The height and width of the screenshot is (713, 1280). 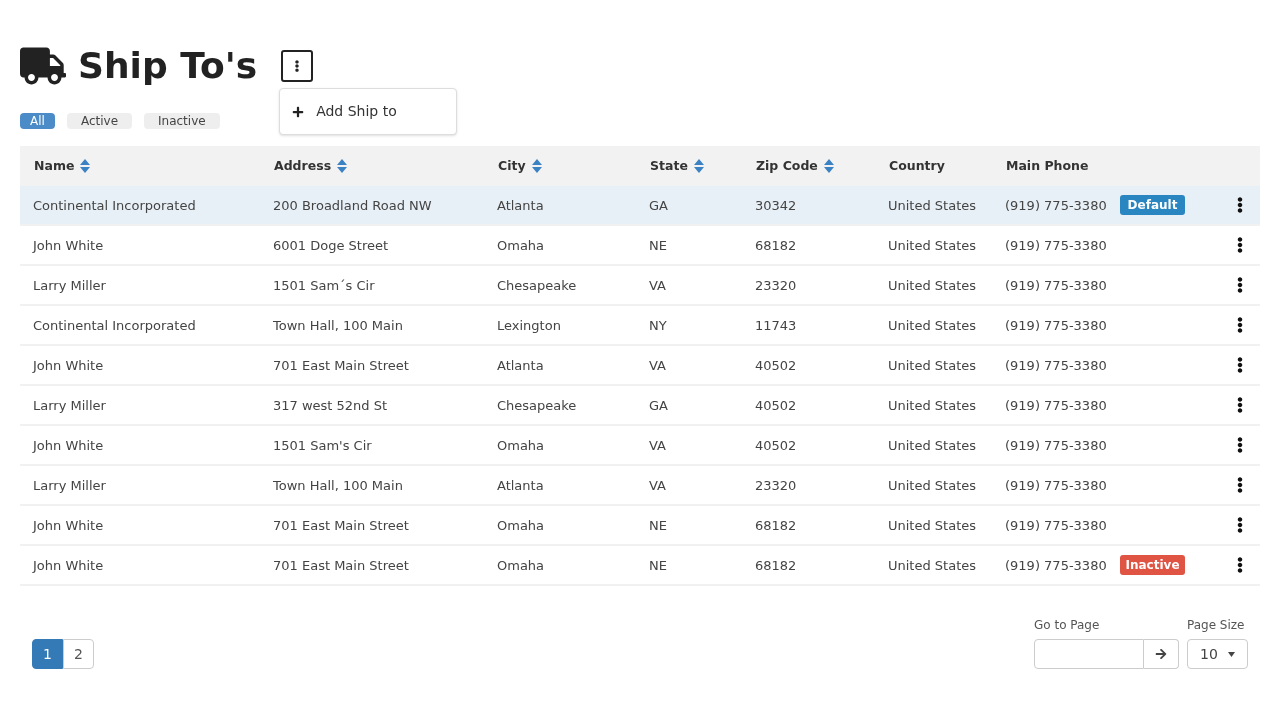 What do you see at coordinates (776, 205) in the screenshot?
I see `table-cell: 30342` at bounding box center [776, 205].